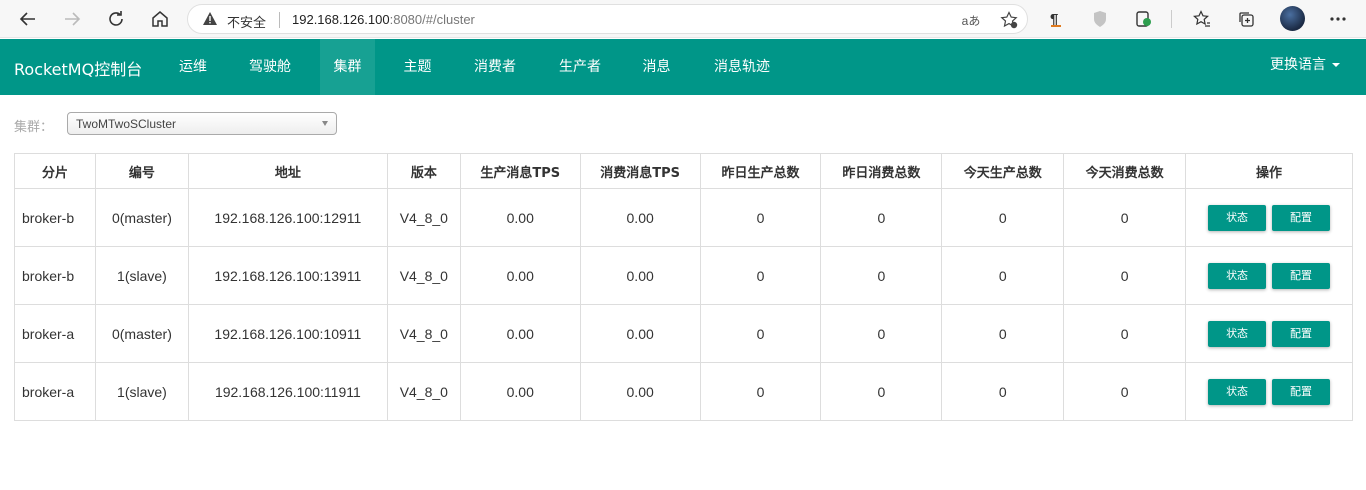 Image resolution: width=1366 pixels, height=490 pixels. What do you see at coordinates (287, 171) in the screenshot?
I see `col-header-address: 地址` at bounding box center [287, 171].